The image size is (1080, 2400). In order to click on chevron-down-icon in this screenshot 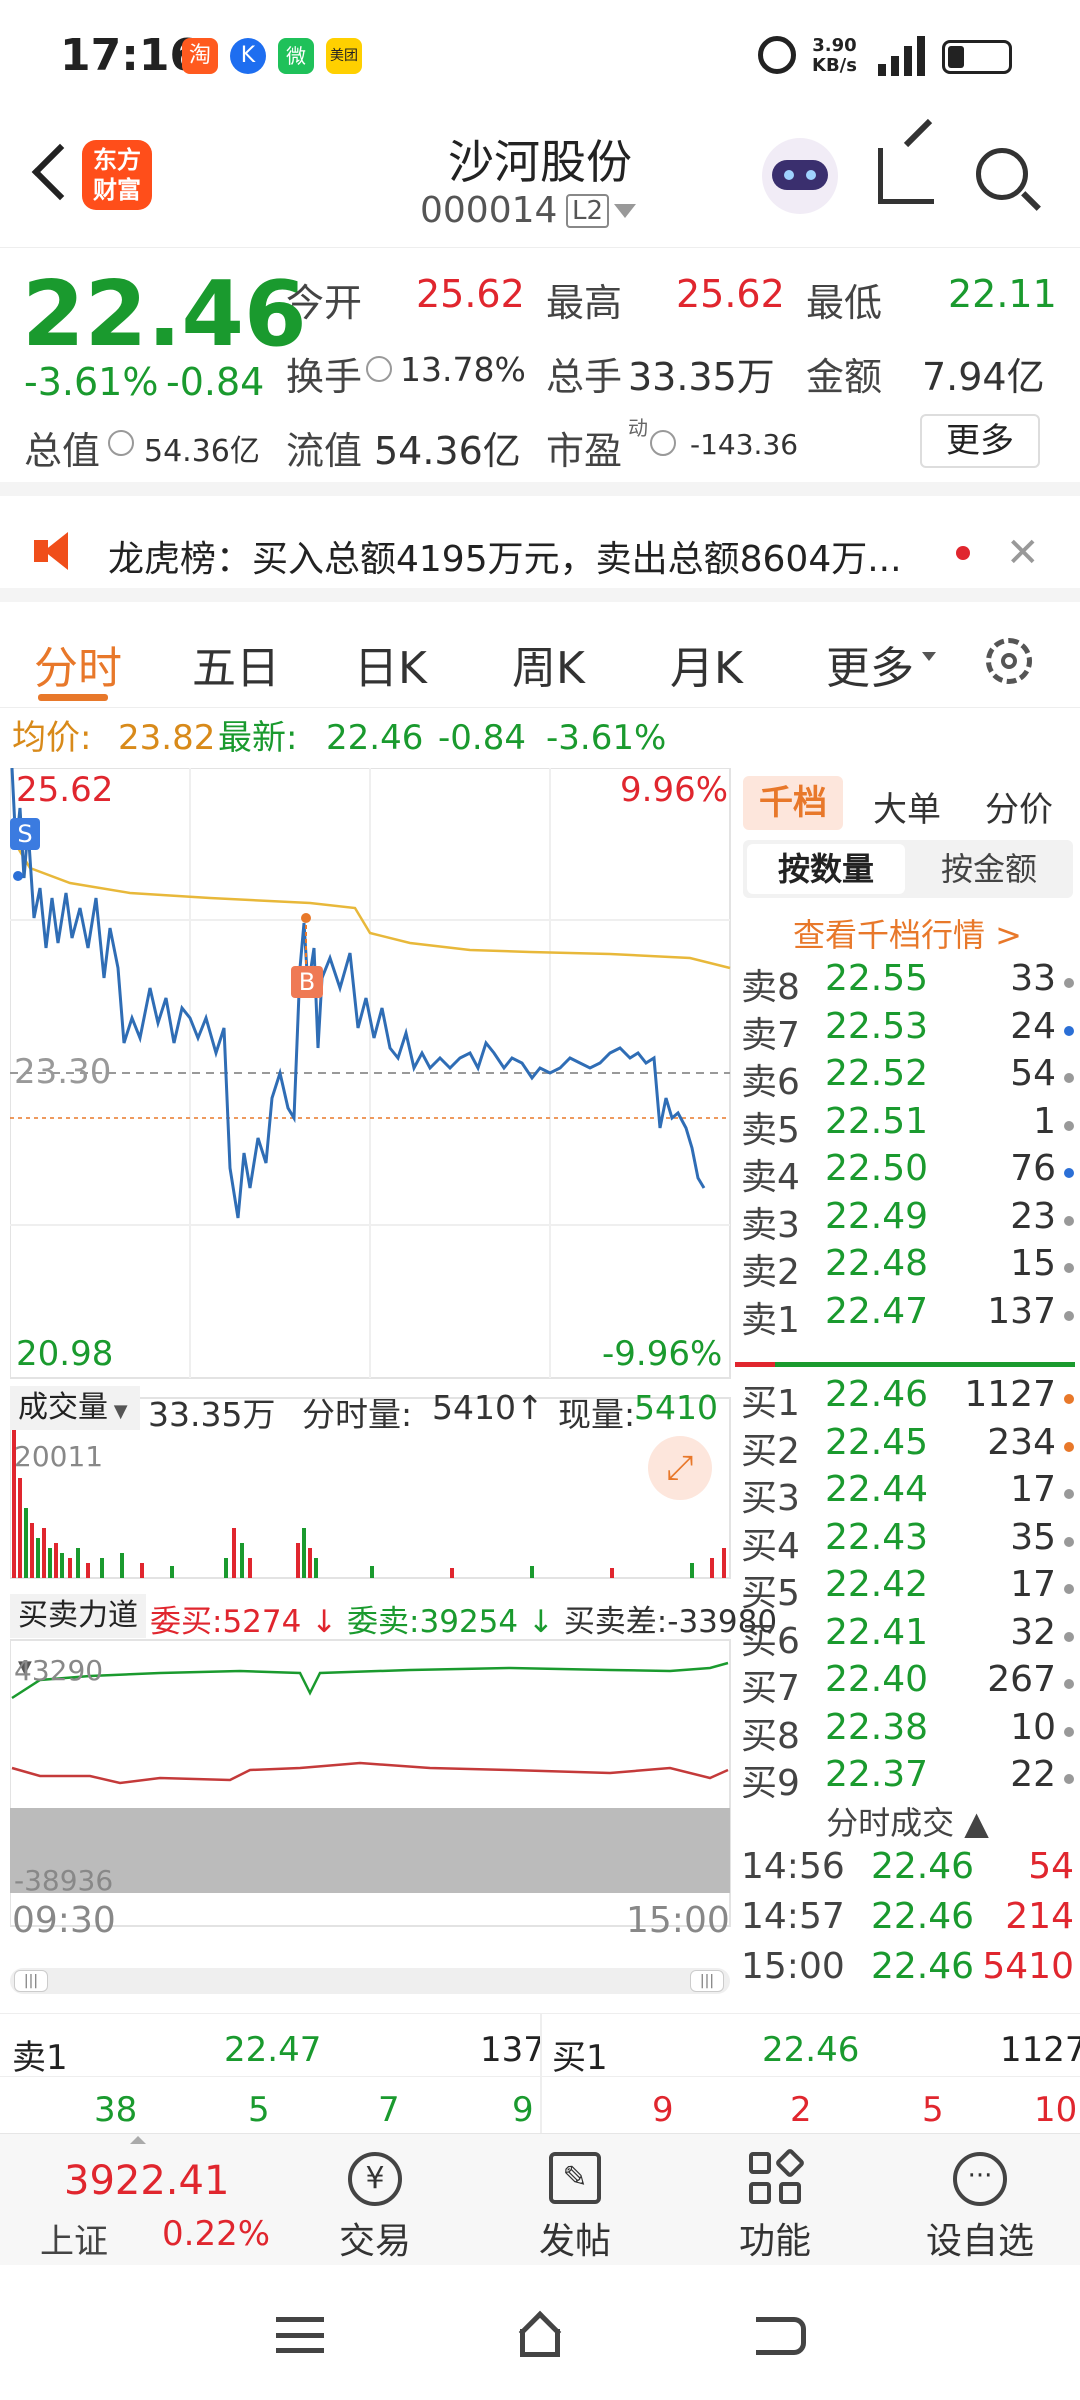, I will do `click(625, 211)`.